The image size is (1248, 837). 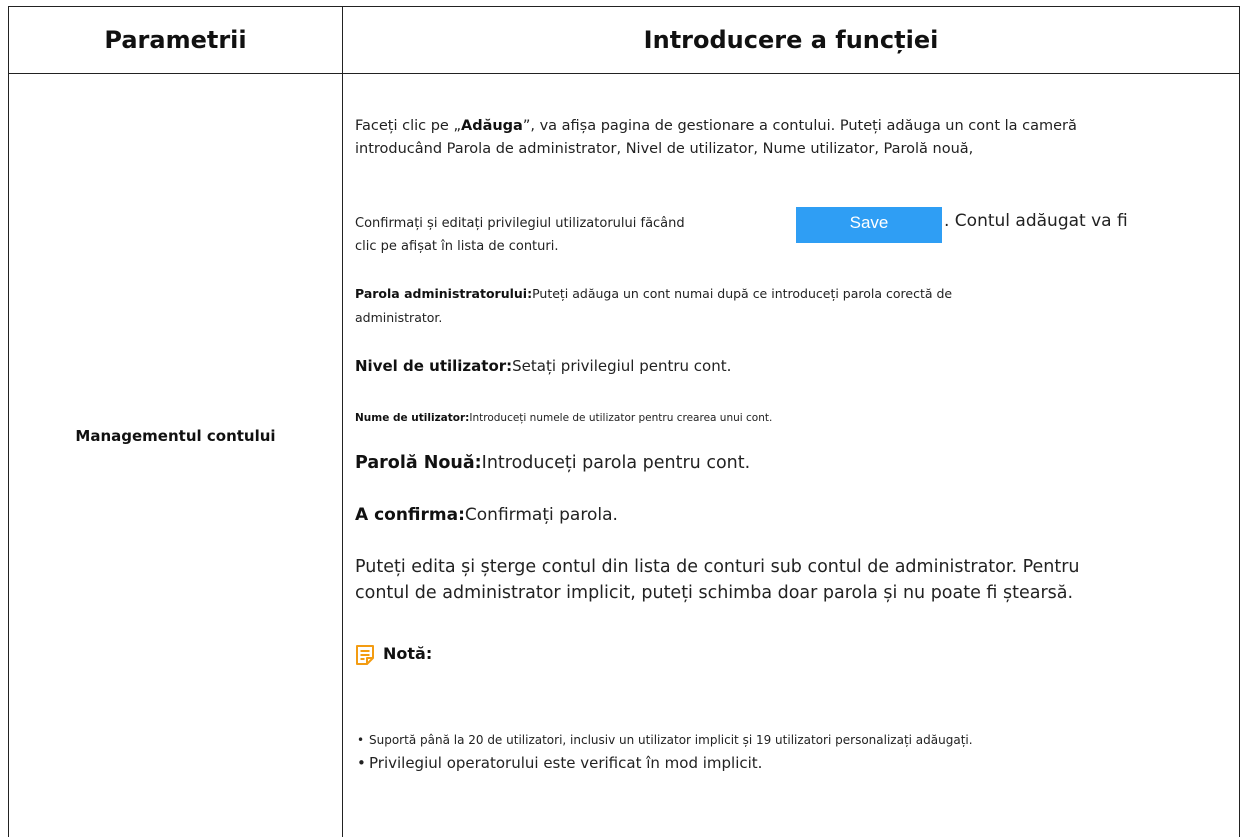 I want to click on confirm-desc: A confirma:Confirmați parola., so click(x=486, y=515).